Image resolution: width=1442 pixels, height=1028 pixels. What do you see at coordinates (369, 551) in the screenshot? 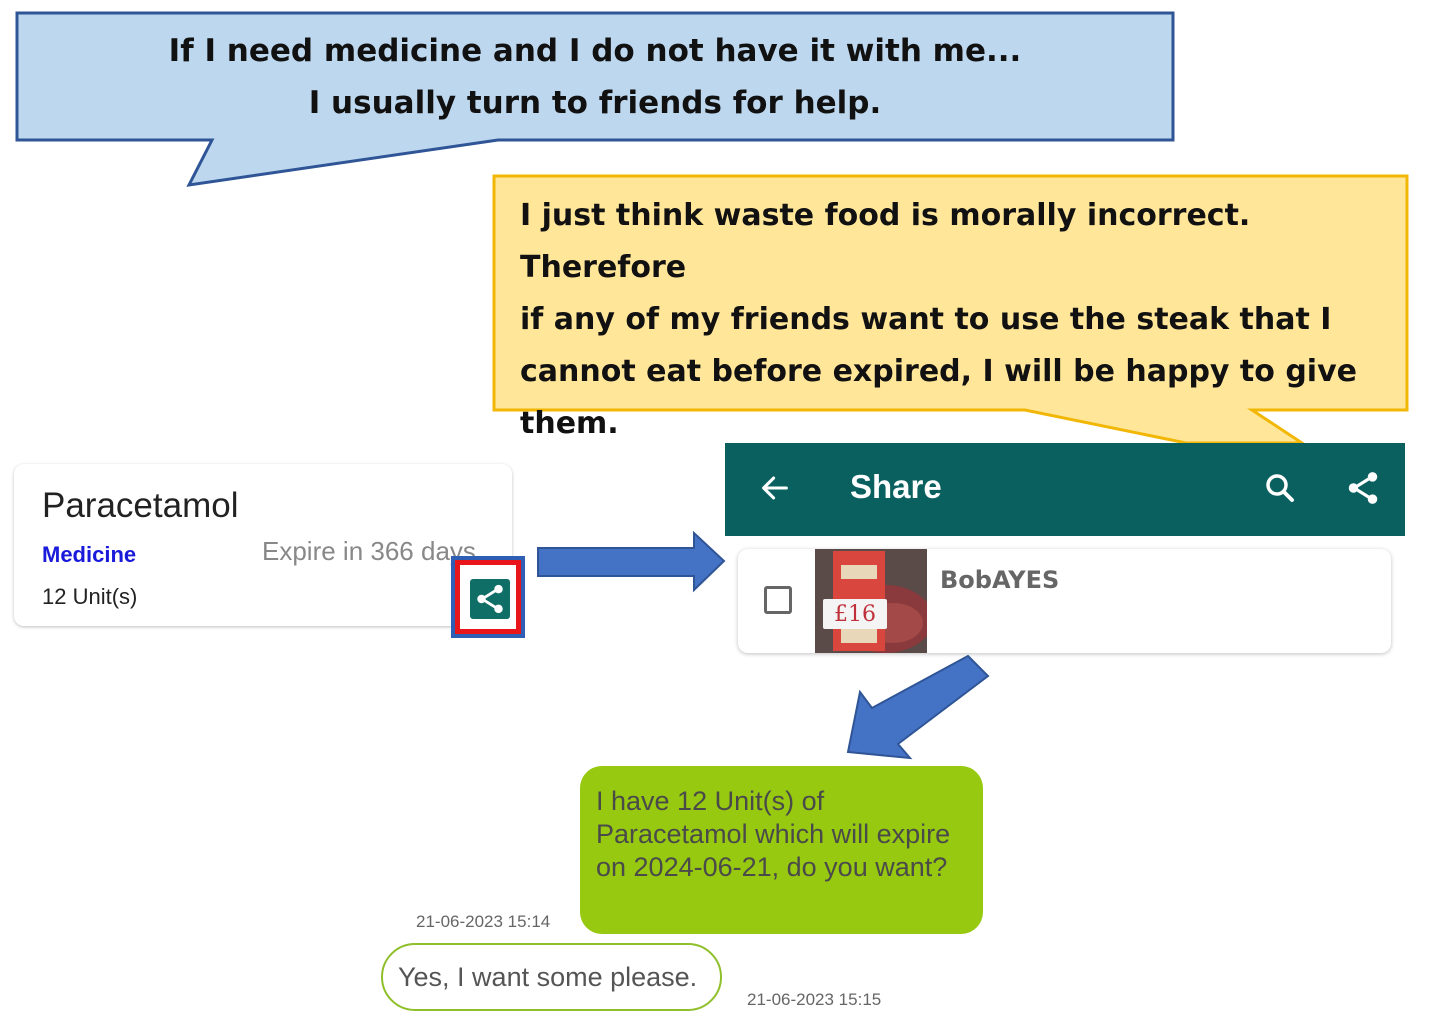
I see `item-expiry: Expire in 366 days` at bounding box center [369, 551].